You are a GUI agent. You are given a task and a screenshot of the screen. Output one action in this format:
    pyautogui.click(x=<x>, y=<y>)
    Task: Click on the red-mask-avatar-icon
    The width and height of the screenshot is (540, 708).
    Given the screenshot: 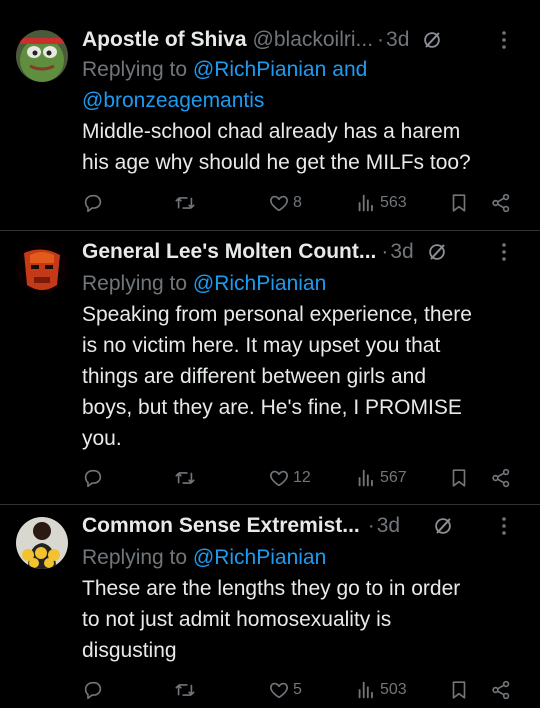 What is the action you would take?
    pyautogui.click(x=42, y=269)
    